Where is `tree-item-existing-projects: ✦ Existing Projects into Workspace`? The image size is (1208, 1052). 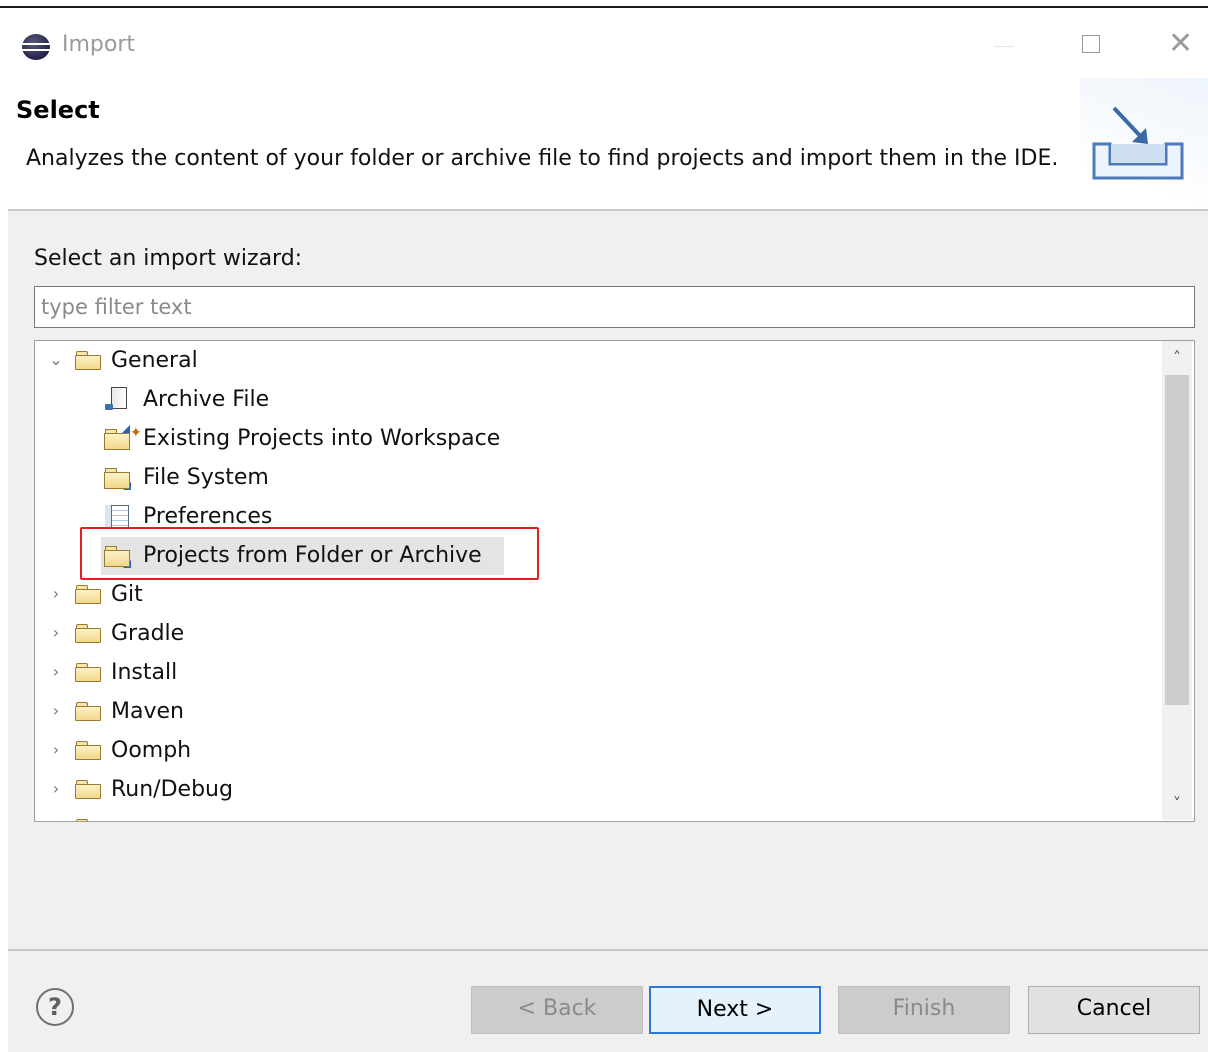 tree-item-existing-projects: ✦ Existing Projects into Workspace is located at coordinates (301, 438).